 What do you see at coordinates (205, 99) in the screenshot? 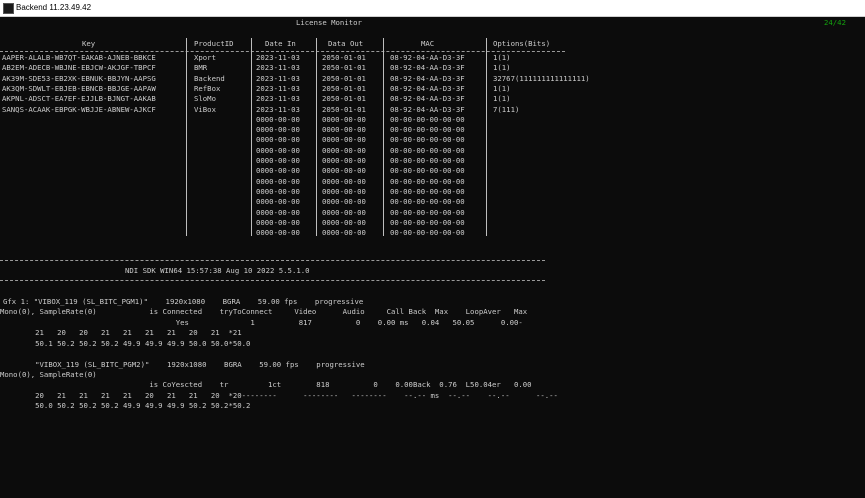
I see `cell-product-id: SloMo` at bounding box center [205, 99].